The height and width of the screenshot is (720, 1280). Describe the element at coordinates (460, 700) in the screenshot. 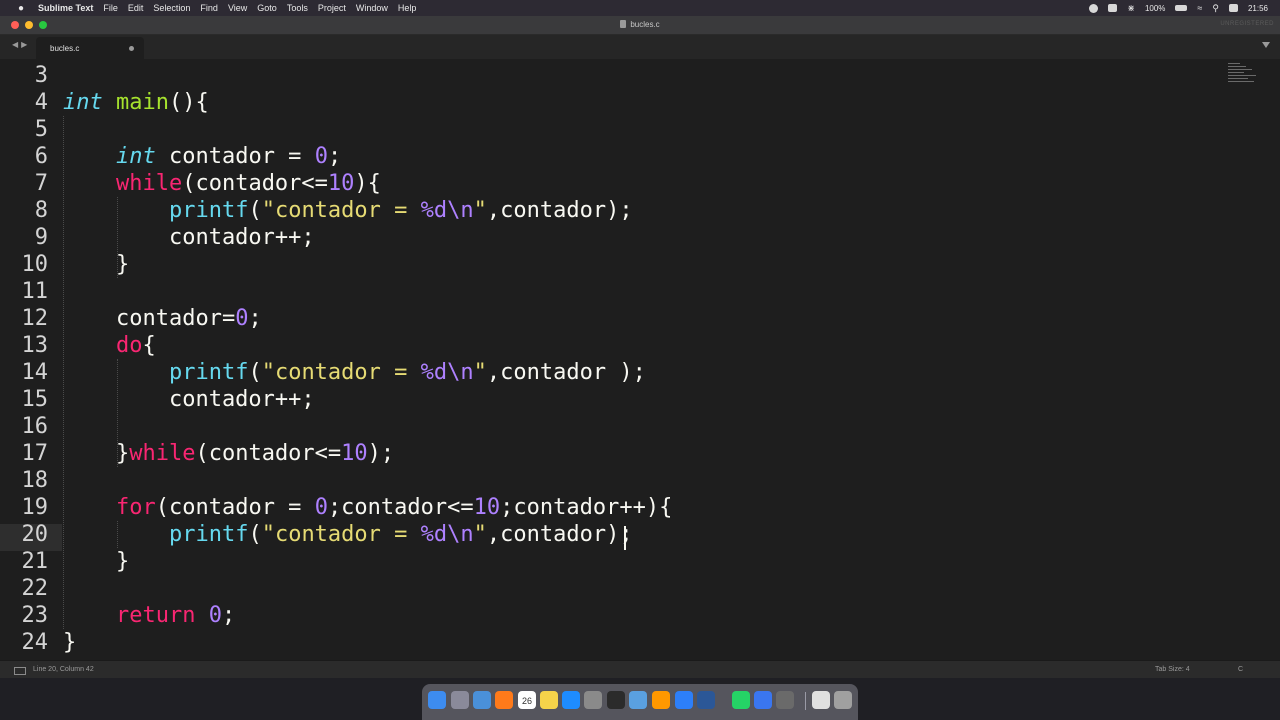

I see `launchpad-icon` at that location.